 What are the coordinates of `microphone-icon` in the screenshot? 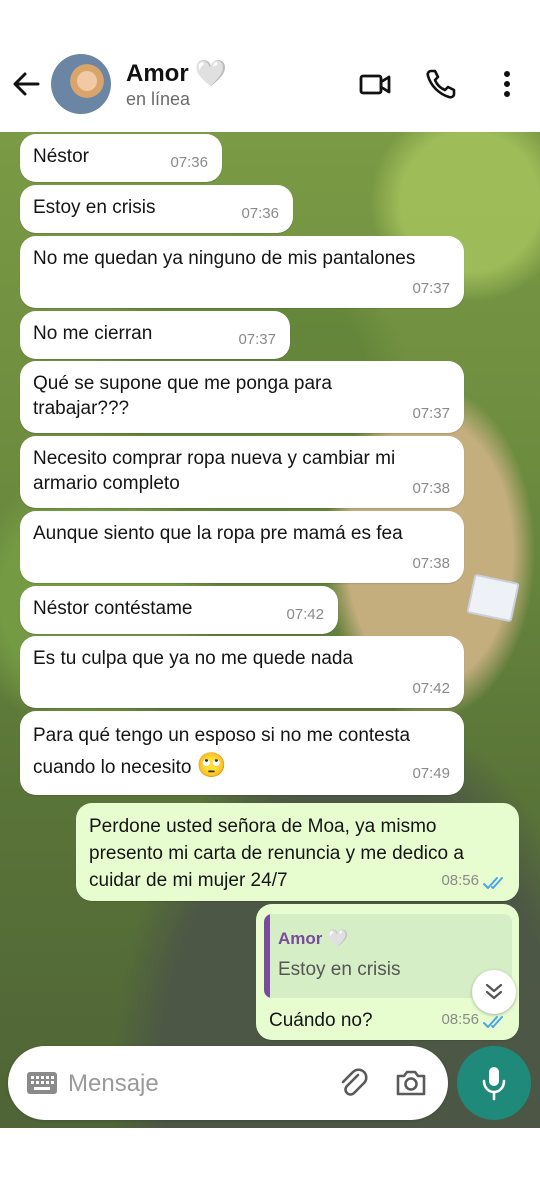 It's located at (494, 1084).